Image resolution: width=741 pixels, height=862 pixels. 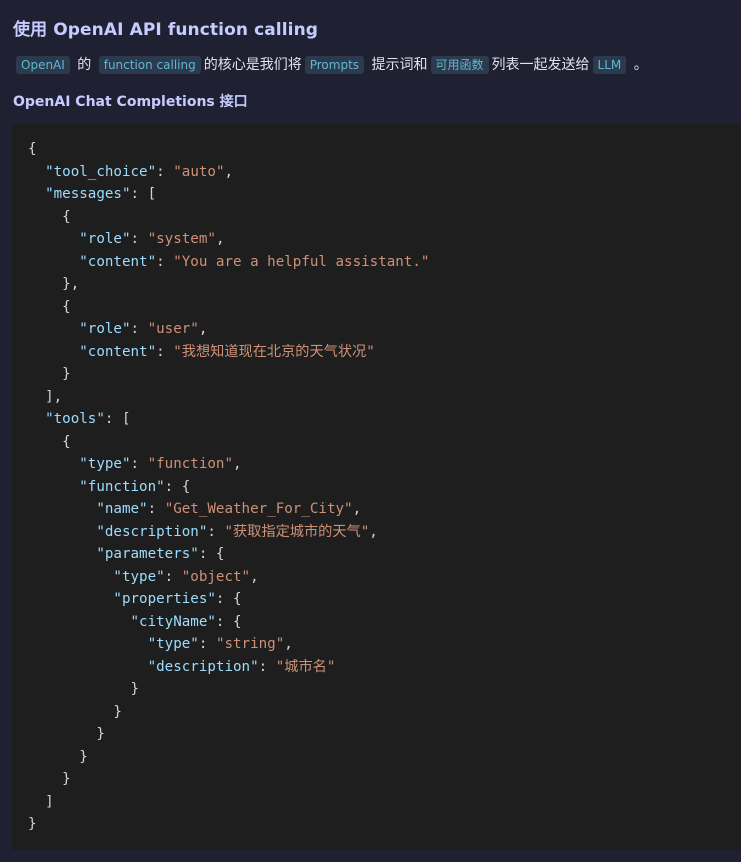 I want to click on inline-code: 可用函数, so click(x=459, y=65).